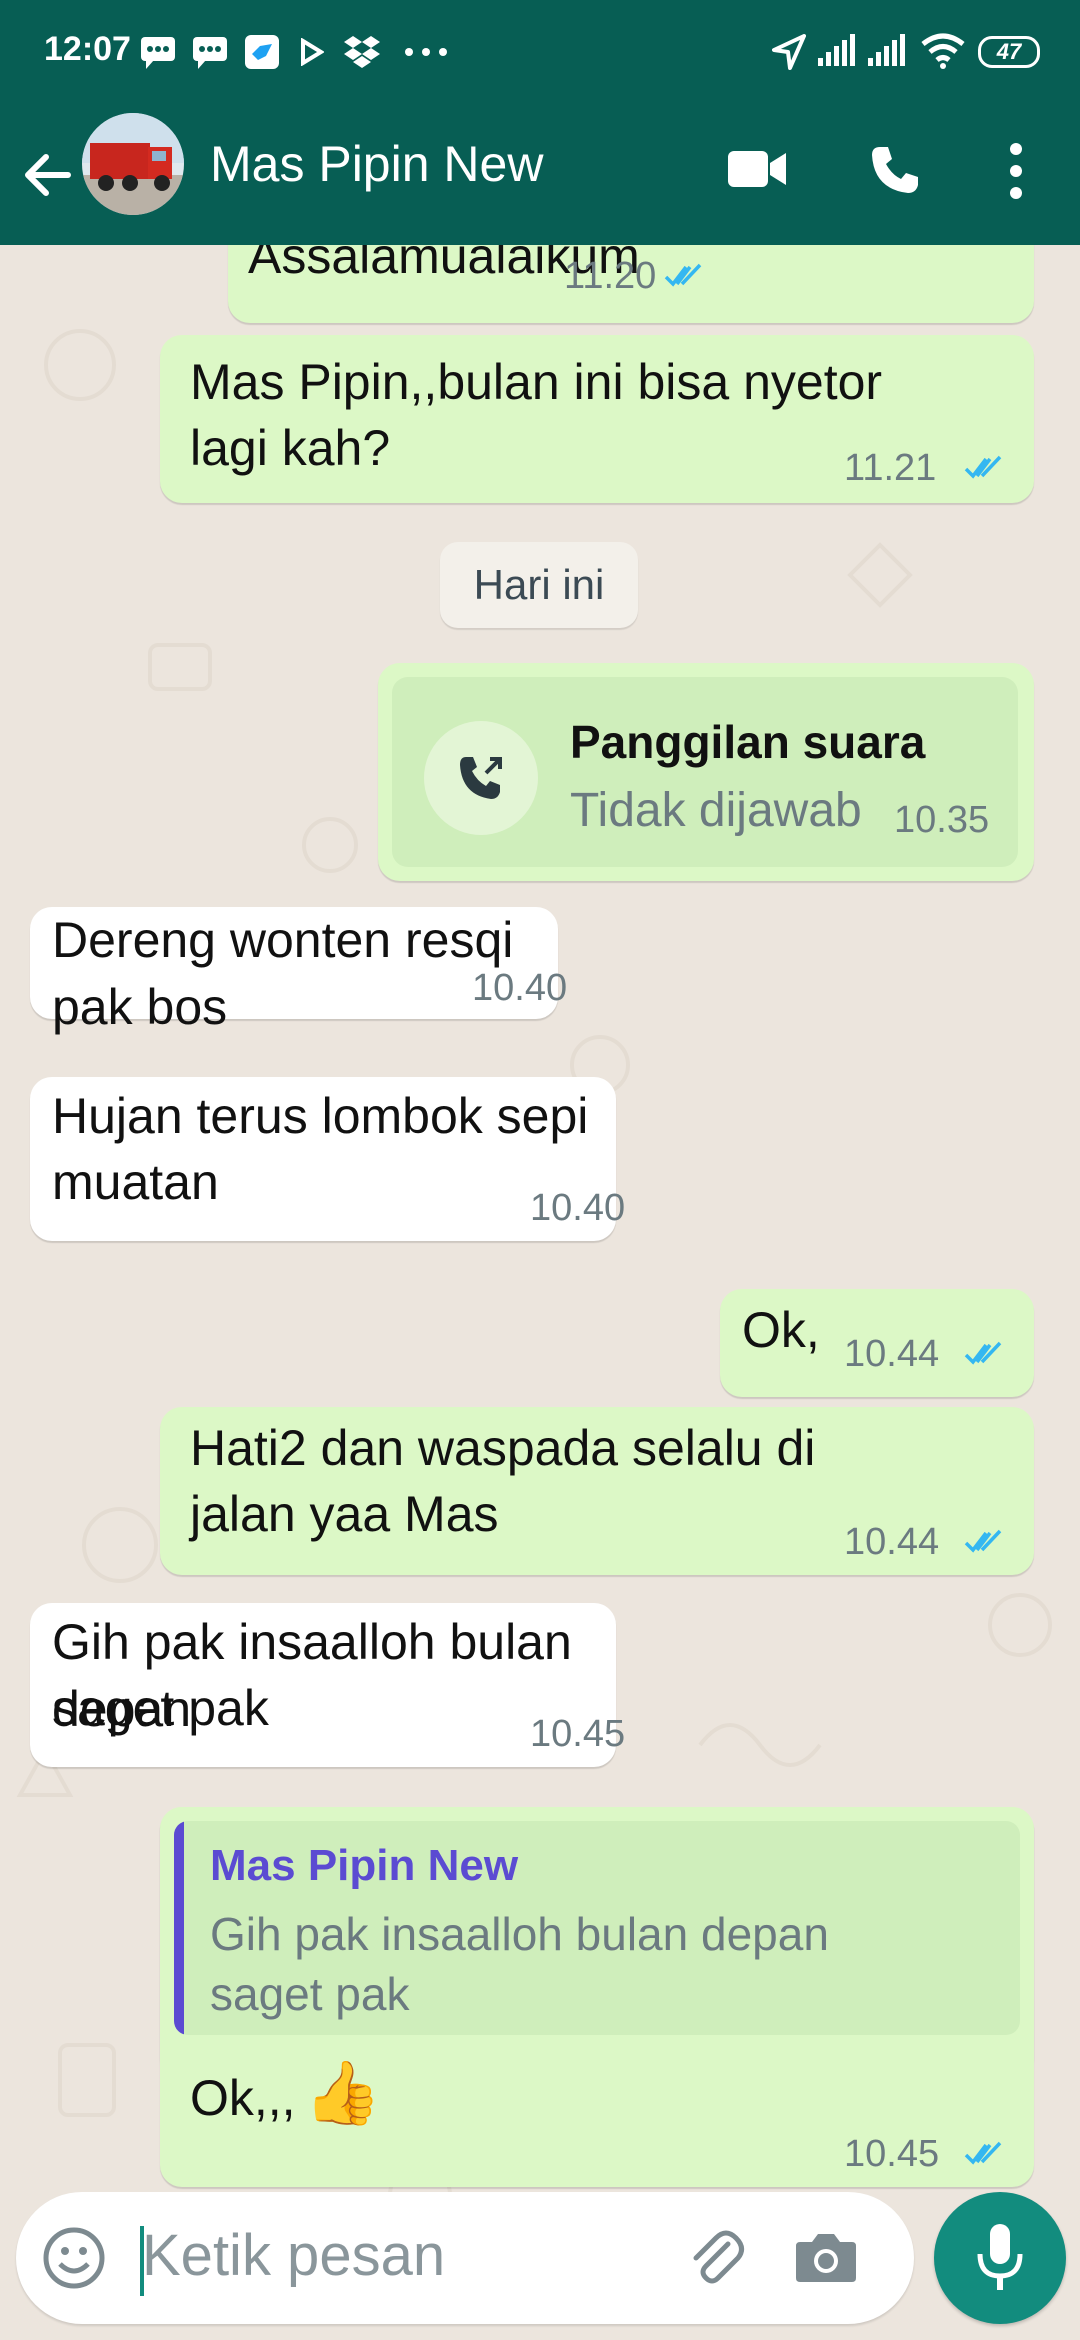 This screenshot has width=1080, height=2340. What do you see at coordinates (46, 175) in the screenshot?
I see `back-arrow-icon` at bounding box center [46, 175].